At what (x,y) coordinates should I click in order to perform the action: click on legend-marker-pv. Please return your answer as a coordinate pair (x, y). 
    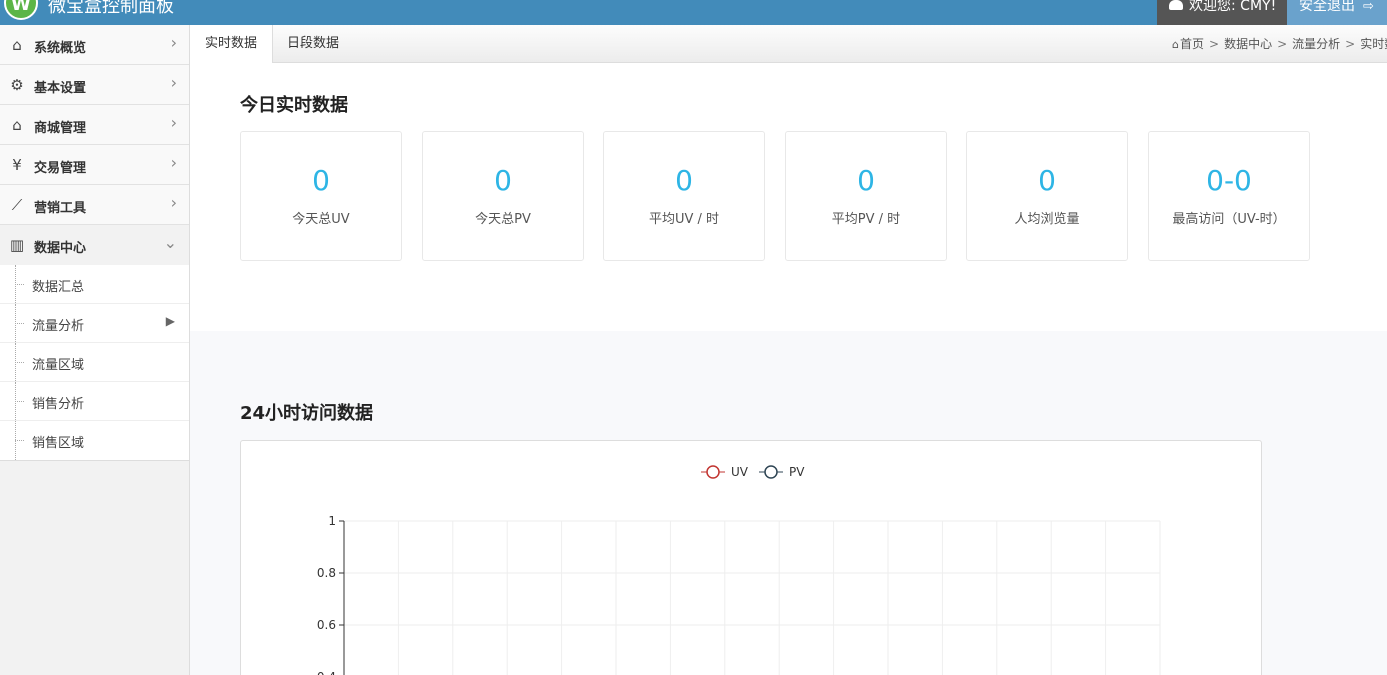
    Looking at the image, I should click on (771, 472).